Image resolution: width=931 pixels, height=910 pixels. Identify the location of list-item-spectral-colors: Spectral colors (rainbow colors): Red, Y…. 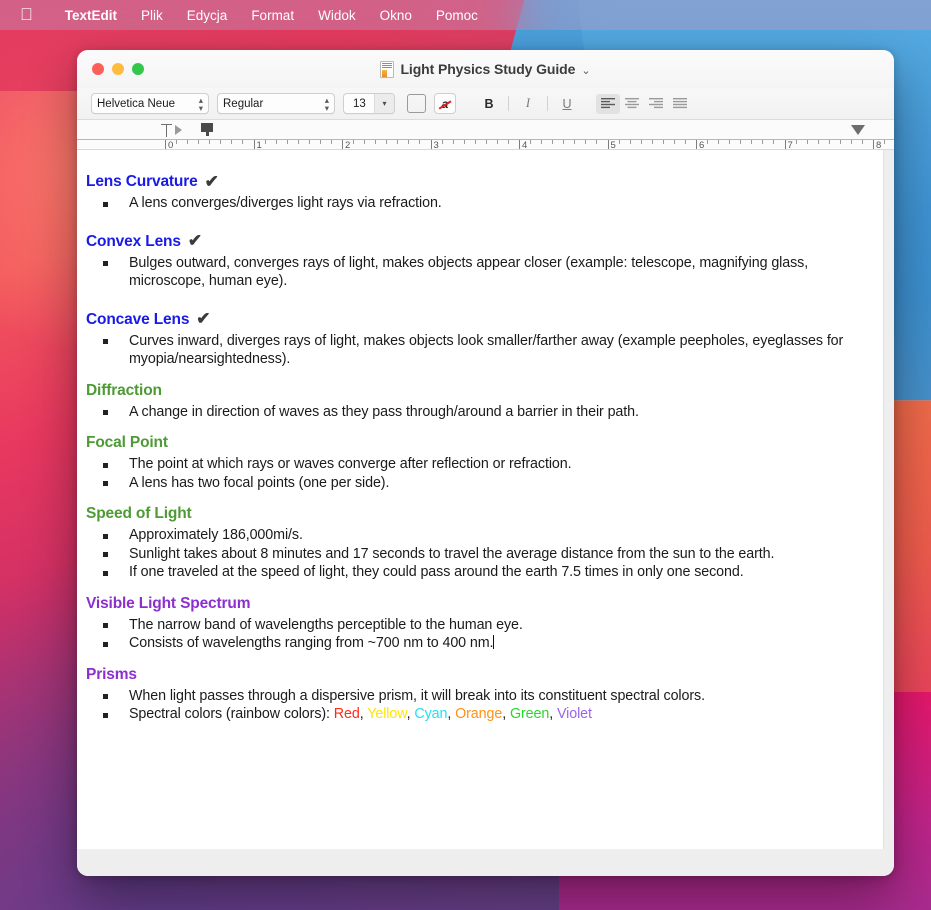
(471, 714).